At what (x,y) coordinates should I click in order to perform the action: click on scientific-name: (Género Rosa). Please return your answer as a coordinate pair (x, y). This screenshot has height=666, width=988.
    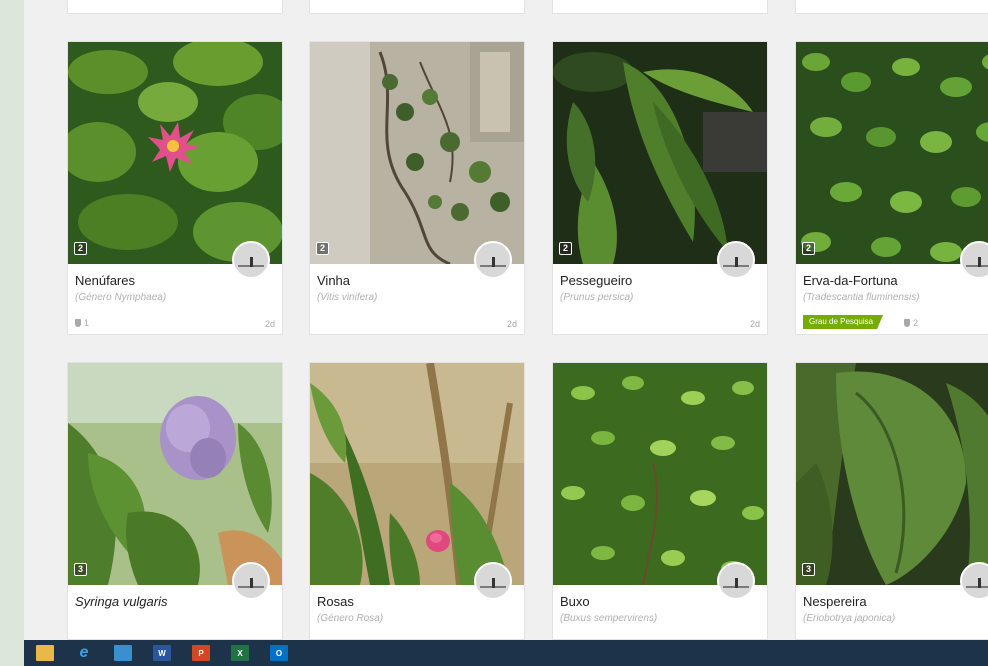
    Looking at the image, I should click on (350, 618).